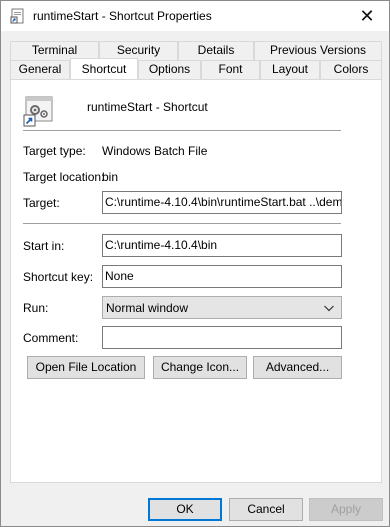 The width and height of the screenshot is (390, 527). I want to click on apply-button: Apply, so click(346, 509).